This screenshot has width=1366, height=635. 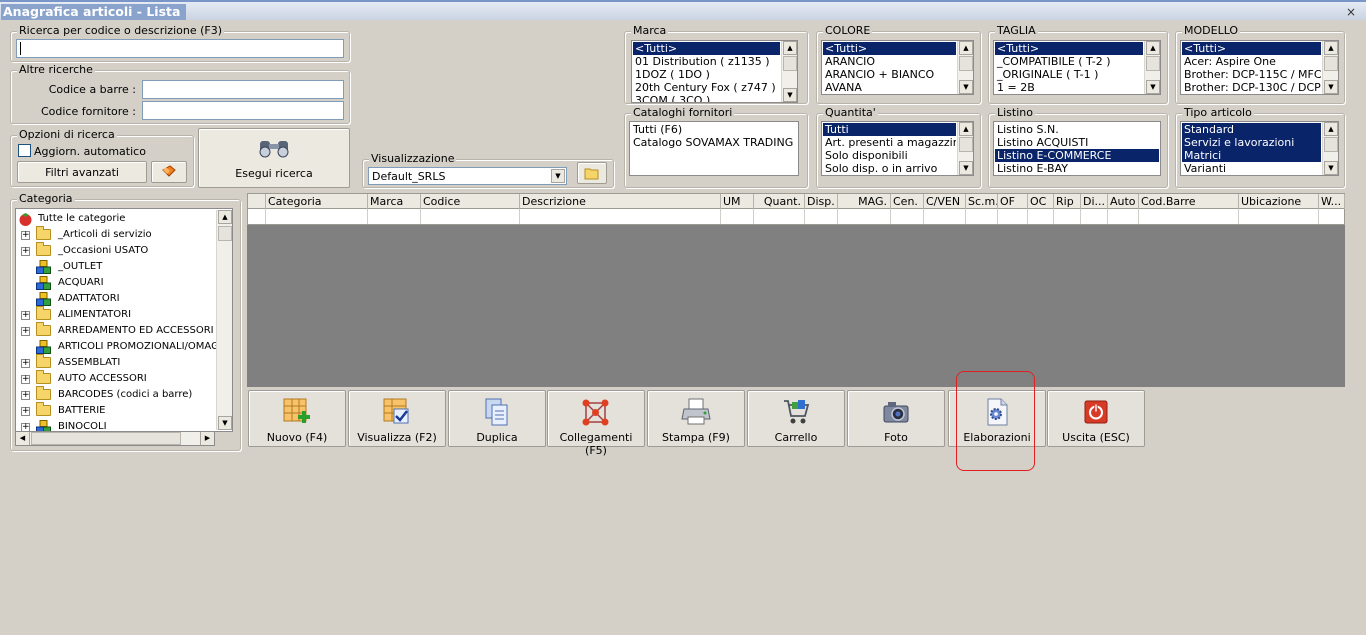 I want to click on list-item: ARANCIO, so click(x=889, y=61).